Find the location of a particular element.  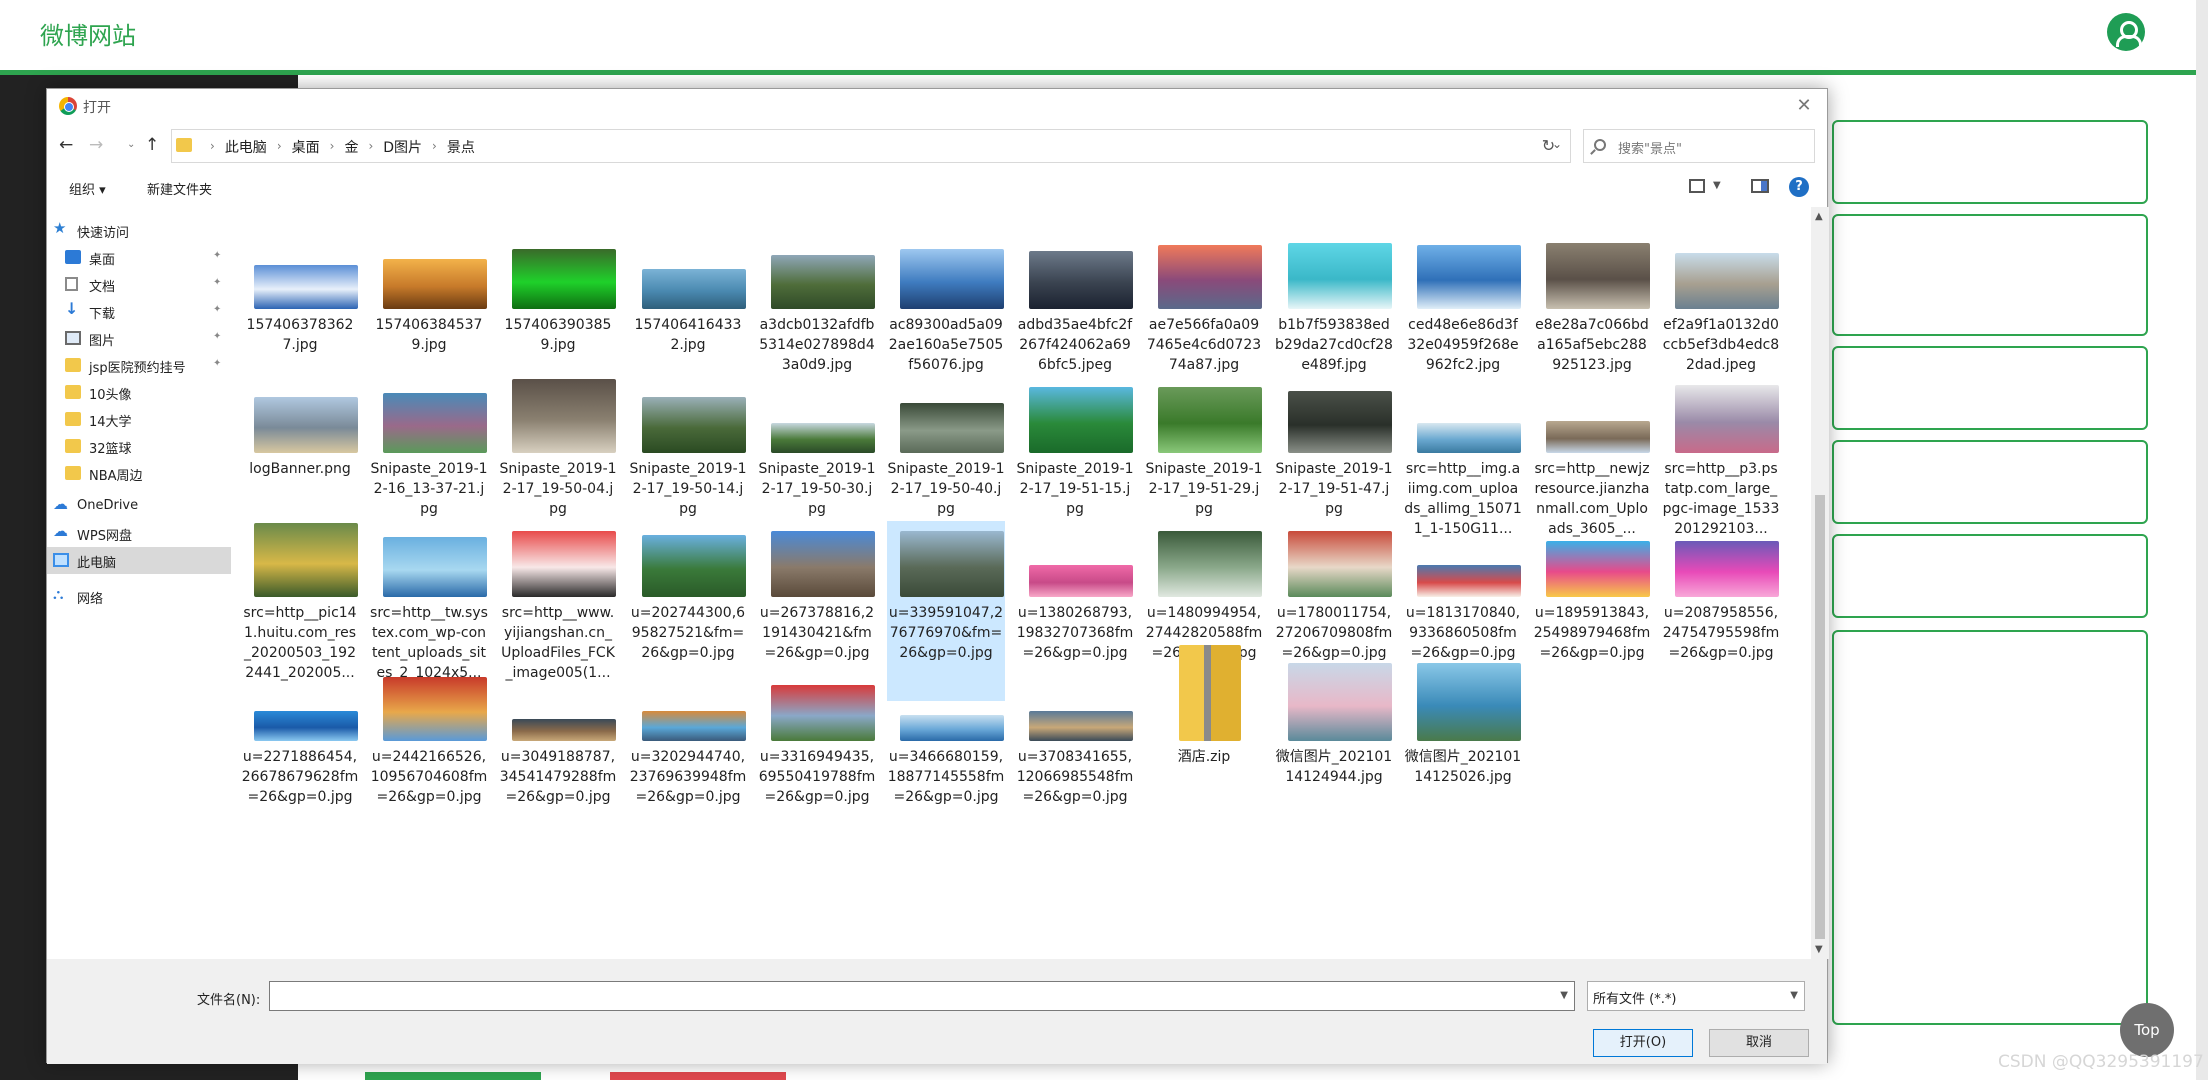

file-item: 酒店.zip is located at coordinates (1204, 745).